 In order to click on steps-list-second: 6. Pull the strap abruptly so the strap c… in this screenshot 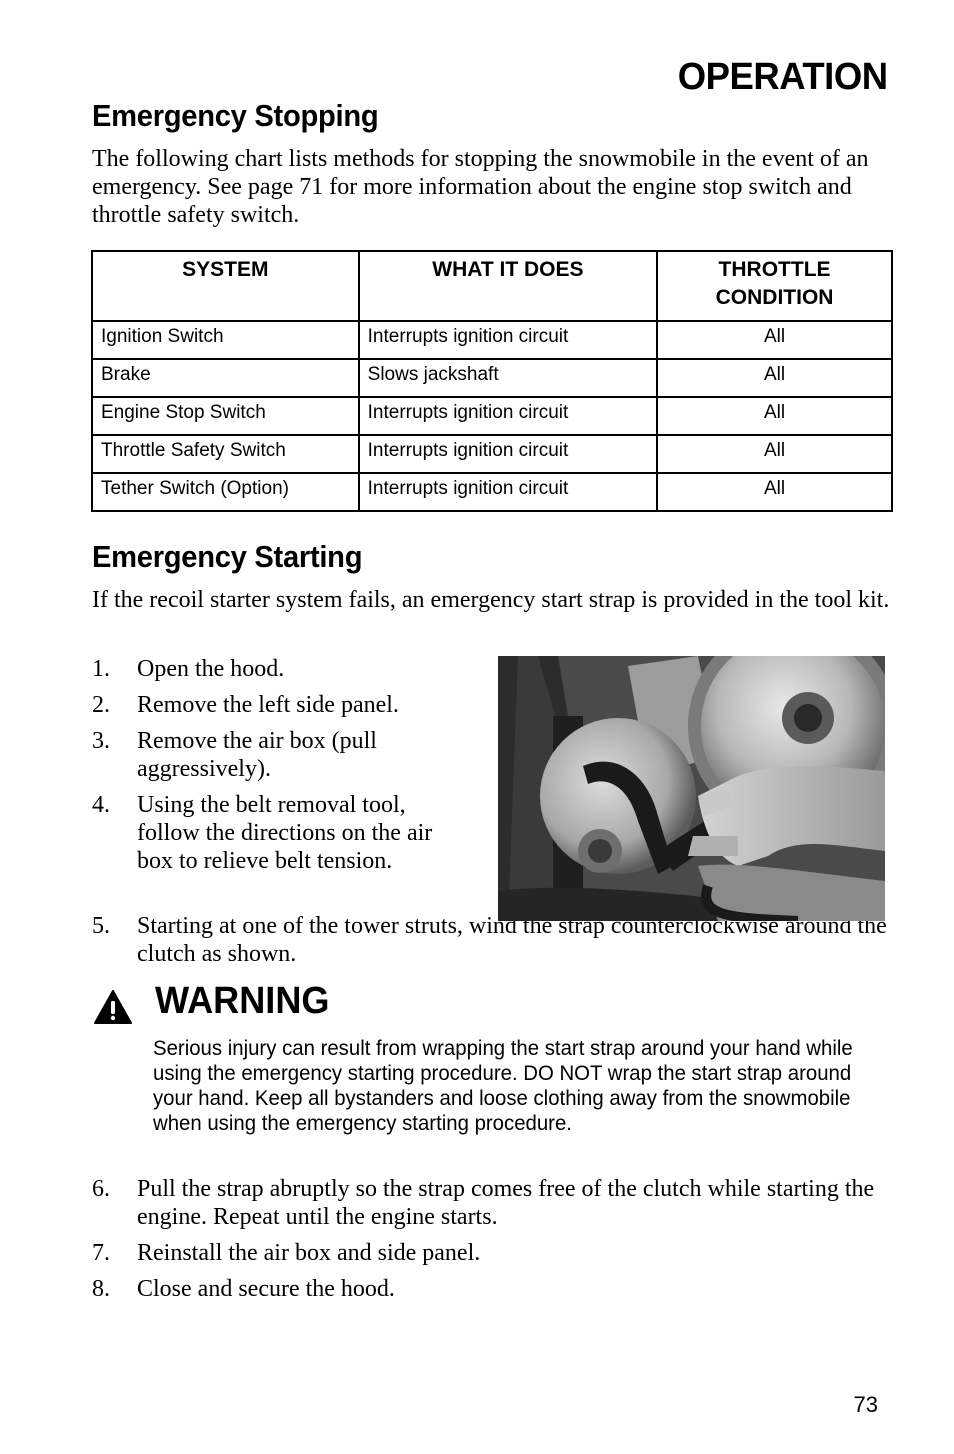, I will do `click(492, 1243)`.